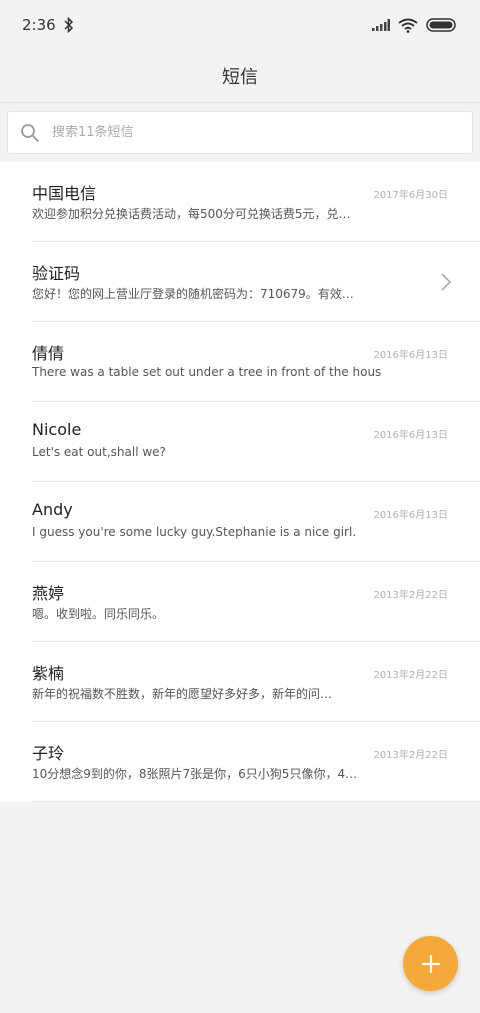 The height and width of the screenshot is (1013, 480). I want to click on search-icon, so click(30, 132).